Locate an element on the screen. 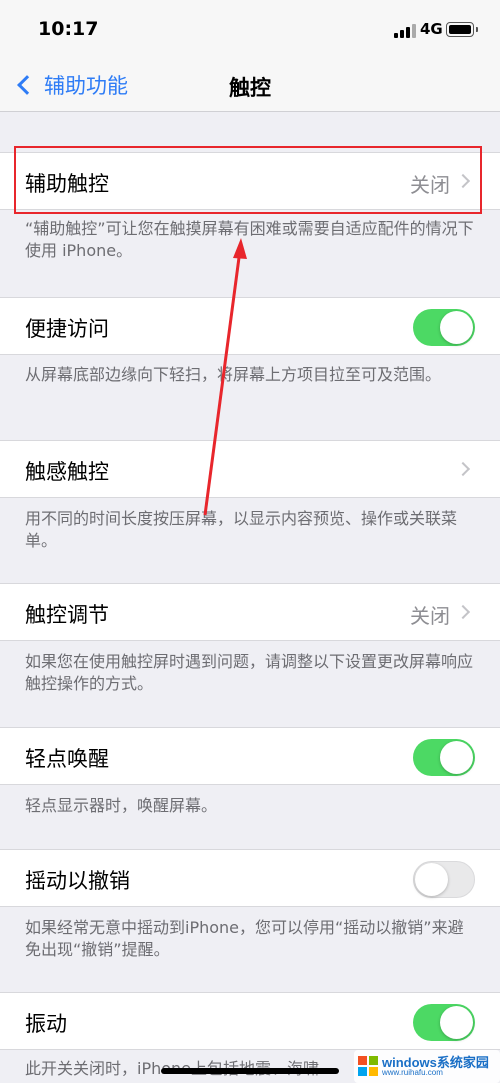  tap-to-wake-toggle is located at coordinates (444, 757).